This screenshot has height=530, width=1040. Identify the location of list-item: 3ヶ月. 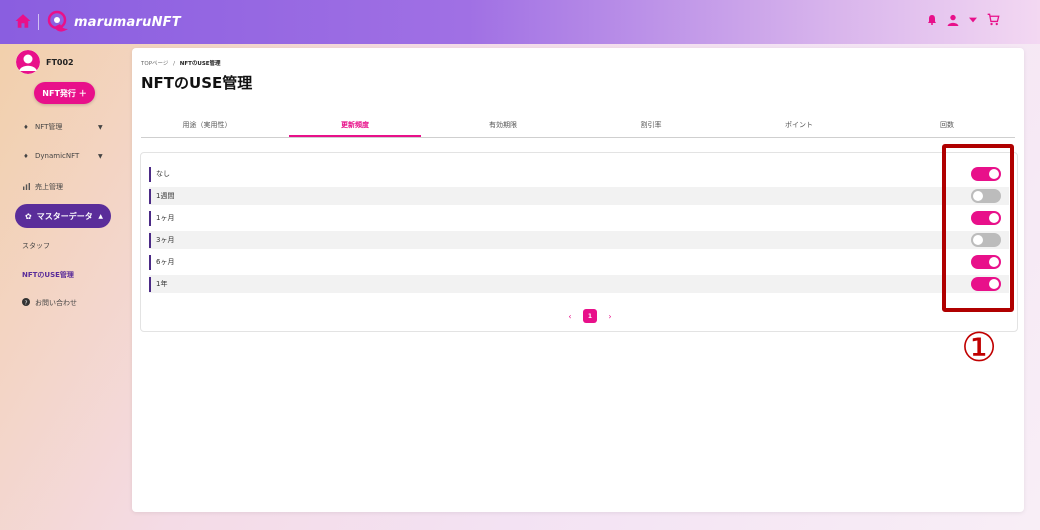
(579, 240).